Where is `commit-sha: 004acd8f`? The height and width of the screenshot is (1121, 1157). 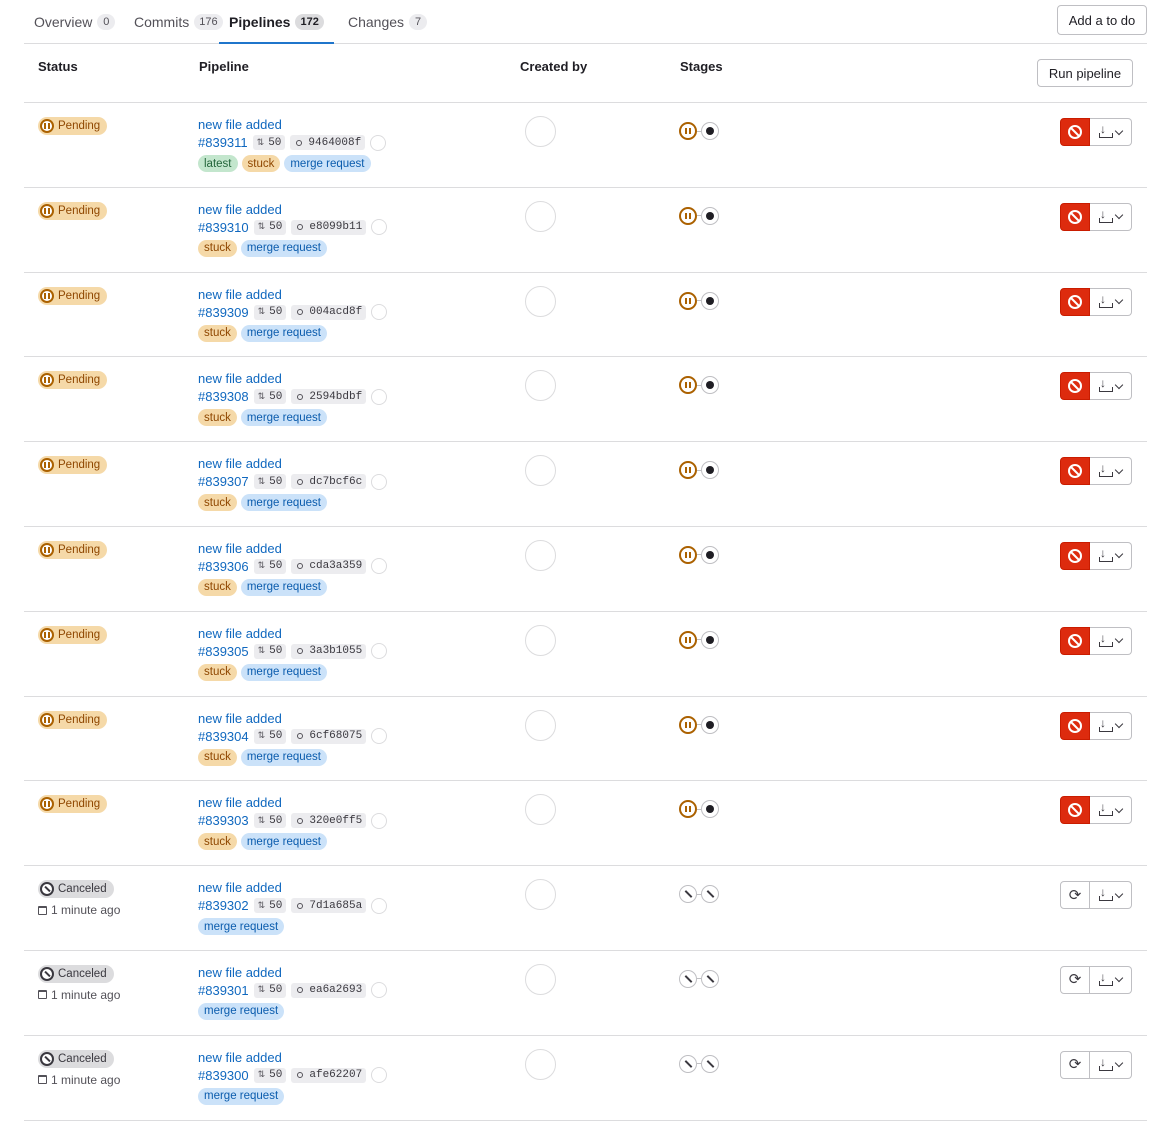
commit-sha: 004acd8f is located at coordinates (329, 312).